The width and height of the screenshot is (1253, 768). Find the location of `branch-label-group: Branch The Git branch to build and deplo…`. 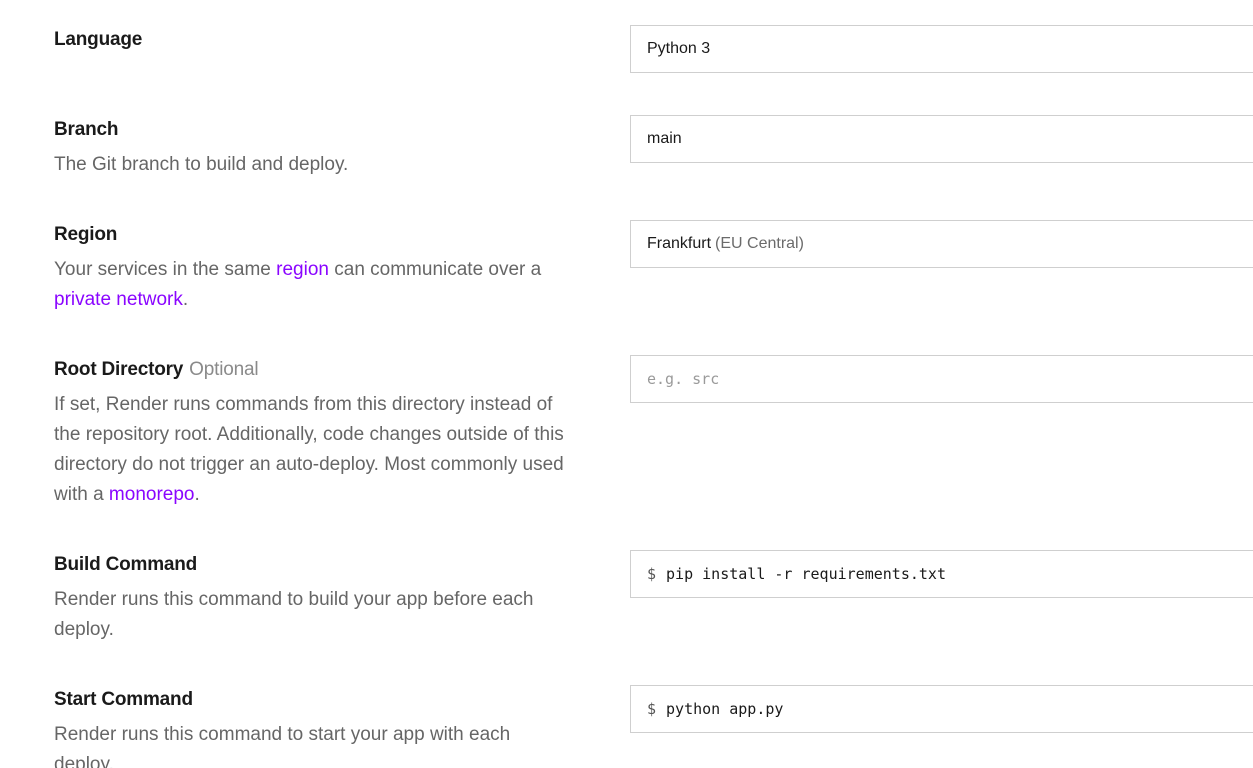

branch-label-group: Branch The Git branch to build and deplo… is located at coordinates (319, 147).